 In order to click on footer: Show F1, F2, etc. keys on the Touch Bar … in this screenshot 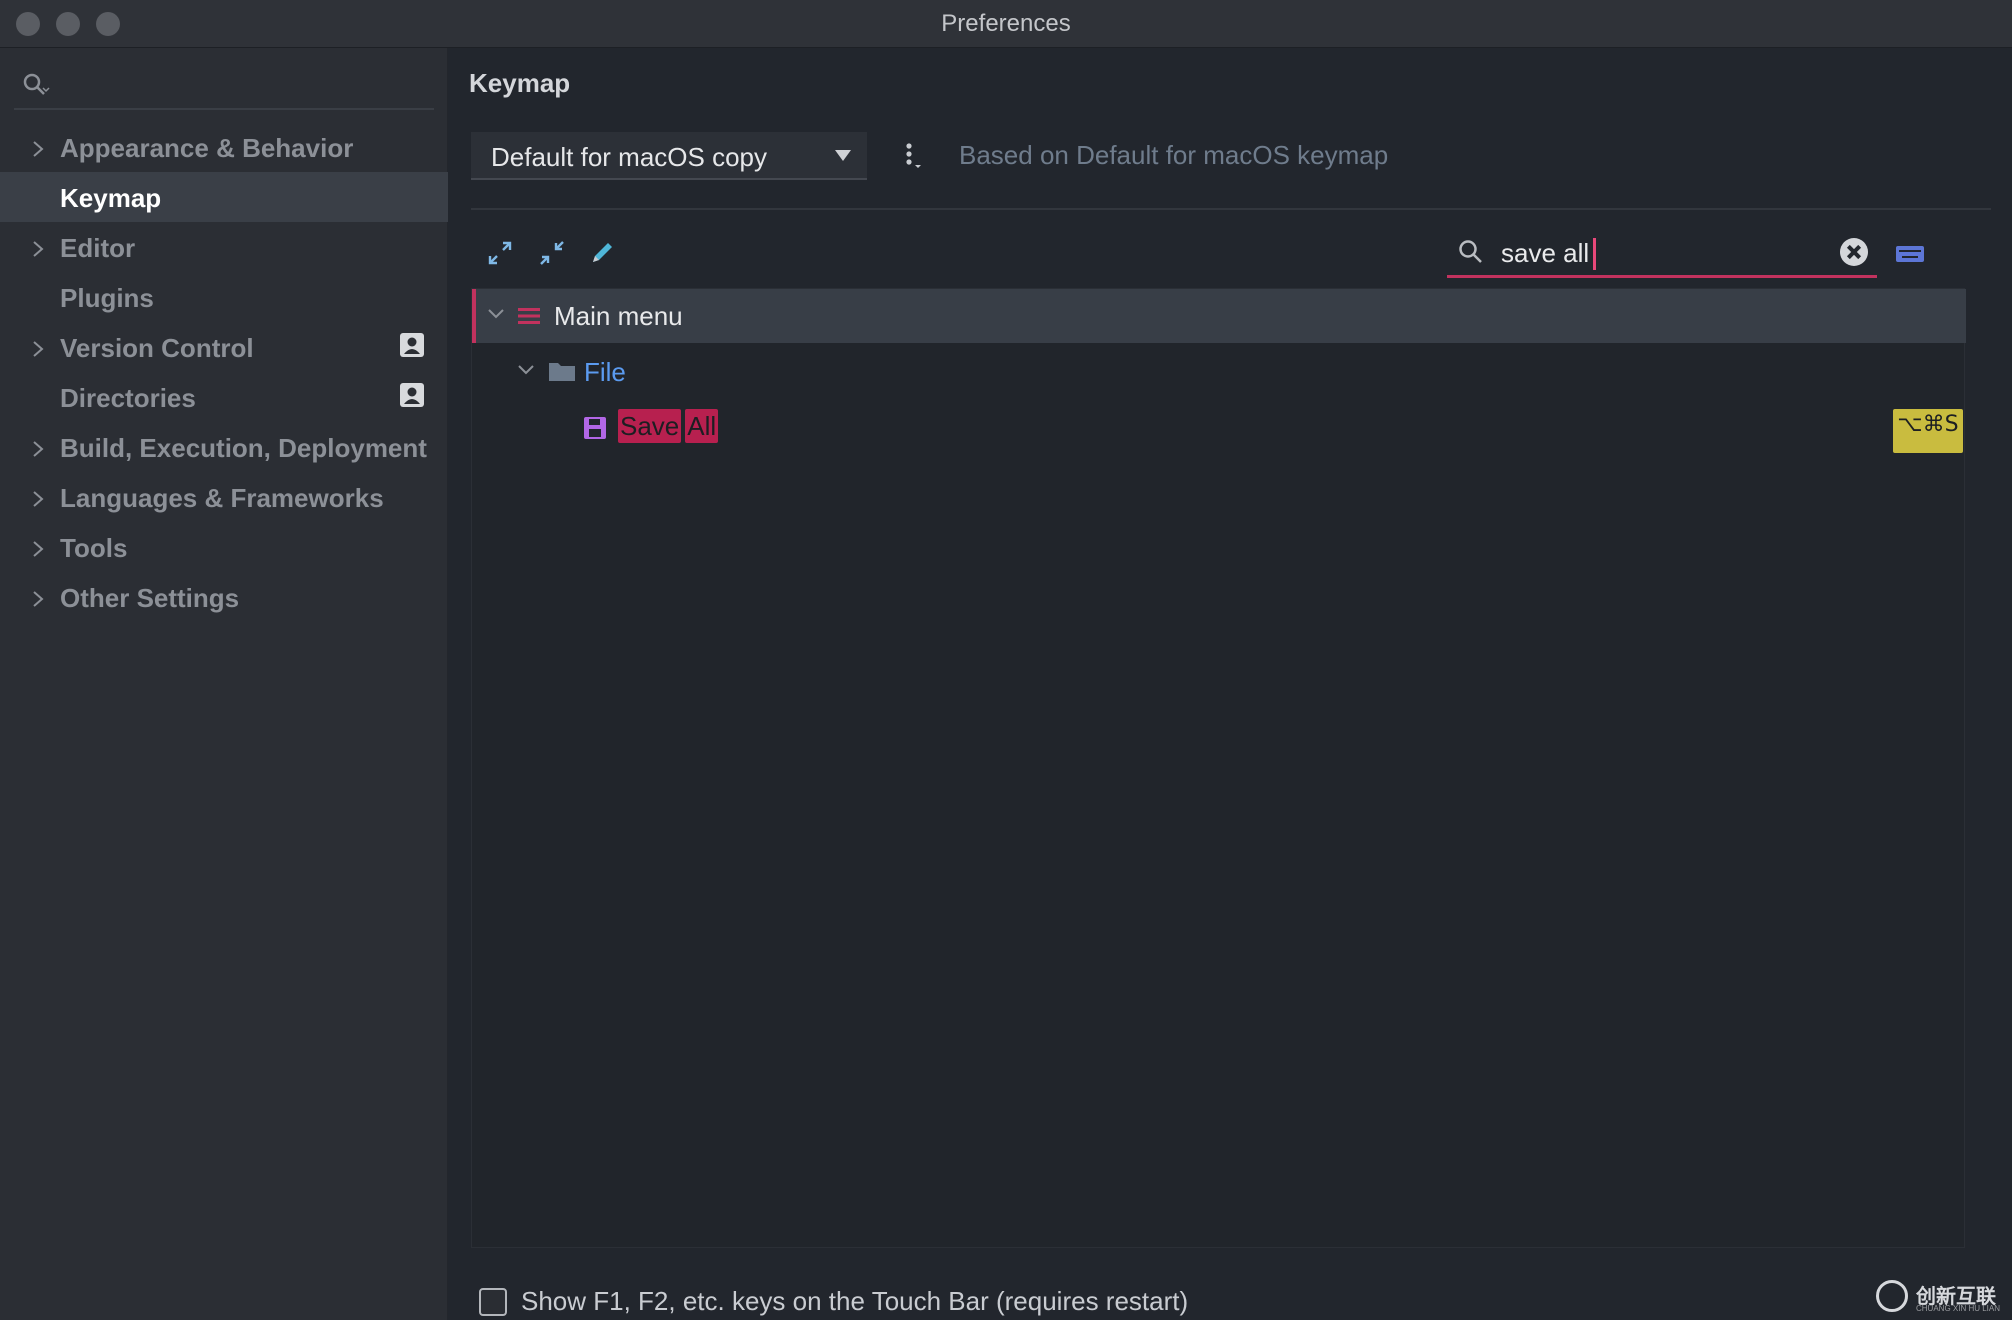, I will do `click(1230, 1284)`.